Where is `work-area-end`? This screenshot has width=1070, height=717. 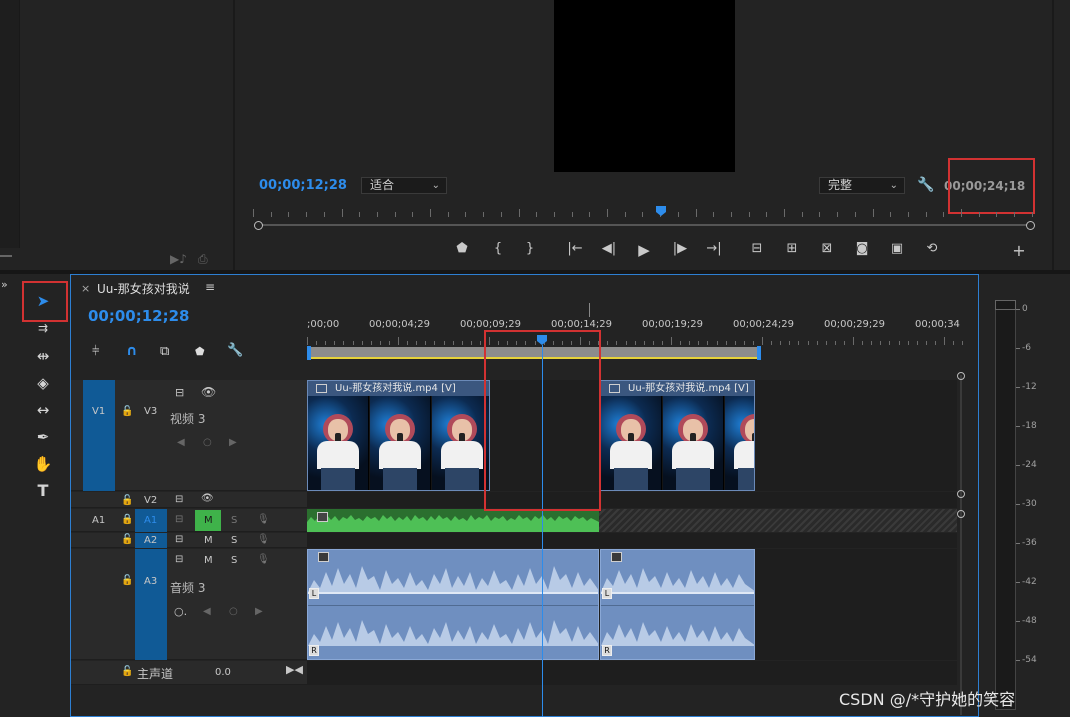
work-area-end is located at coordinates (759, 353).